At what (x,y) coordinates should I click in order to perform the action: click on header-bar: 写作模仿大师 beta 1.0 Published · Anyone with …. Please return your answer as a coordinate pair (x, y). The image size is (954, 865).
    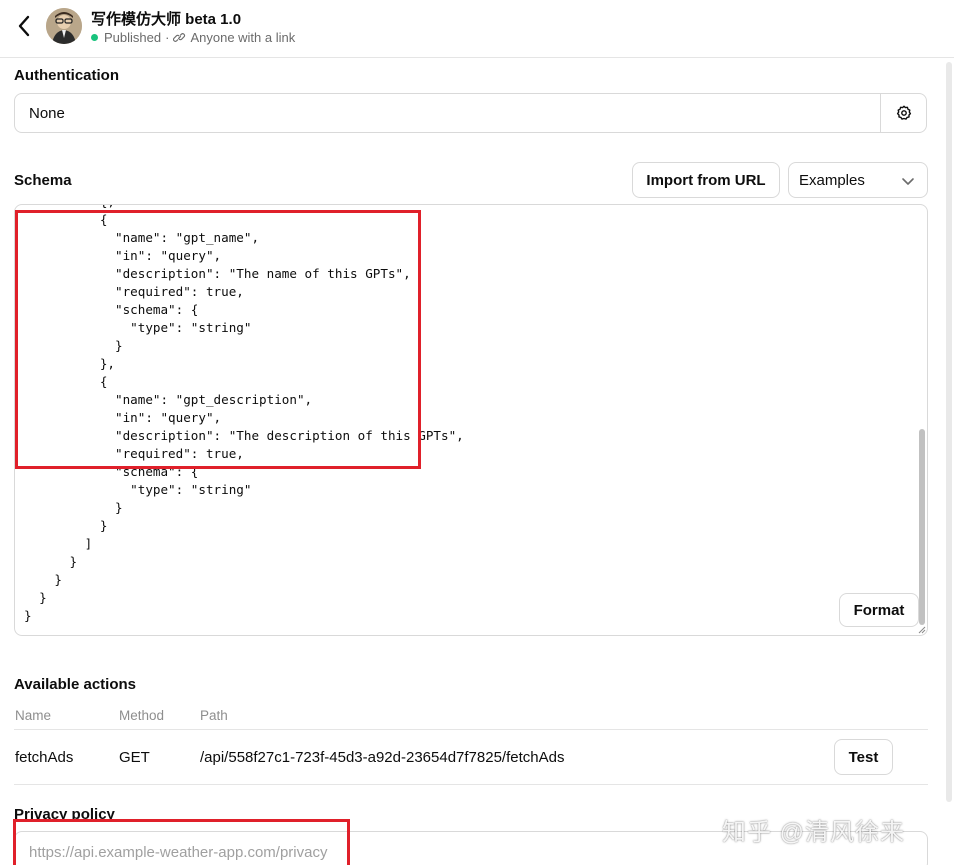
    Looking at the image, I should click on (477, 29).